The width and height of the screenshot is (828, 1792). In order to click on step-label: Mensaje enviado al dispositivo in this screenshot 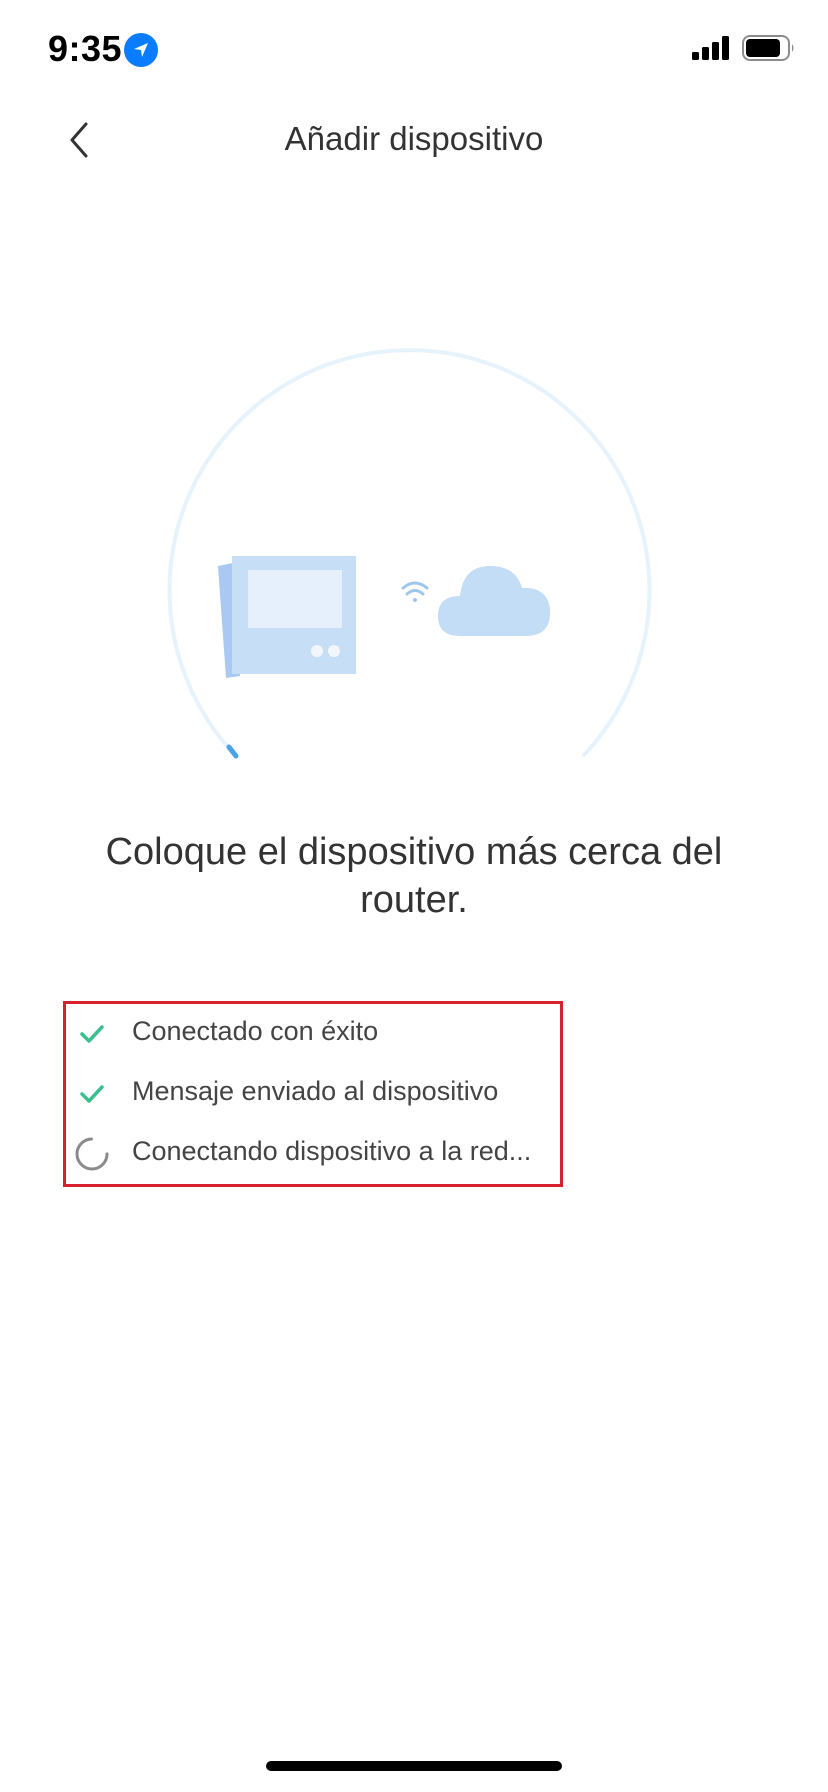, I will do `click(315, 1091)`.